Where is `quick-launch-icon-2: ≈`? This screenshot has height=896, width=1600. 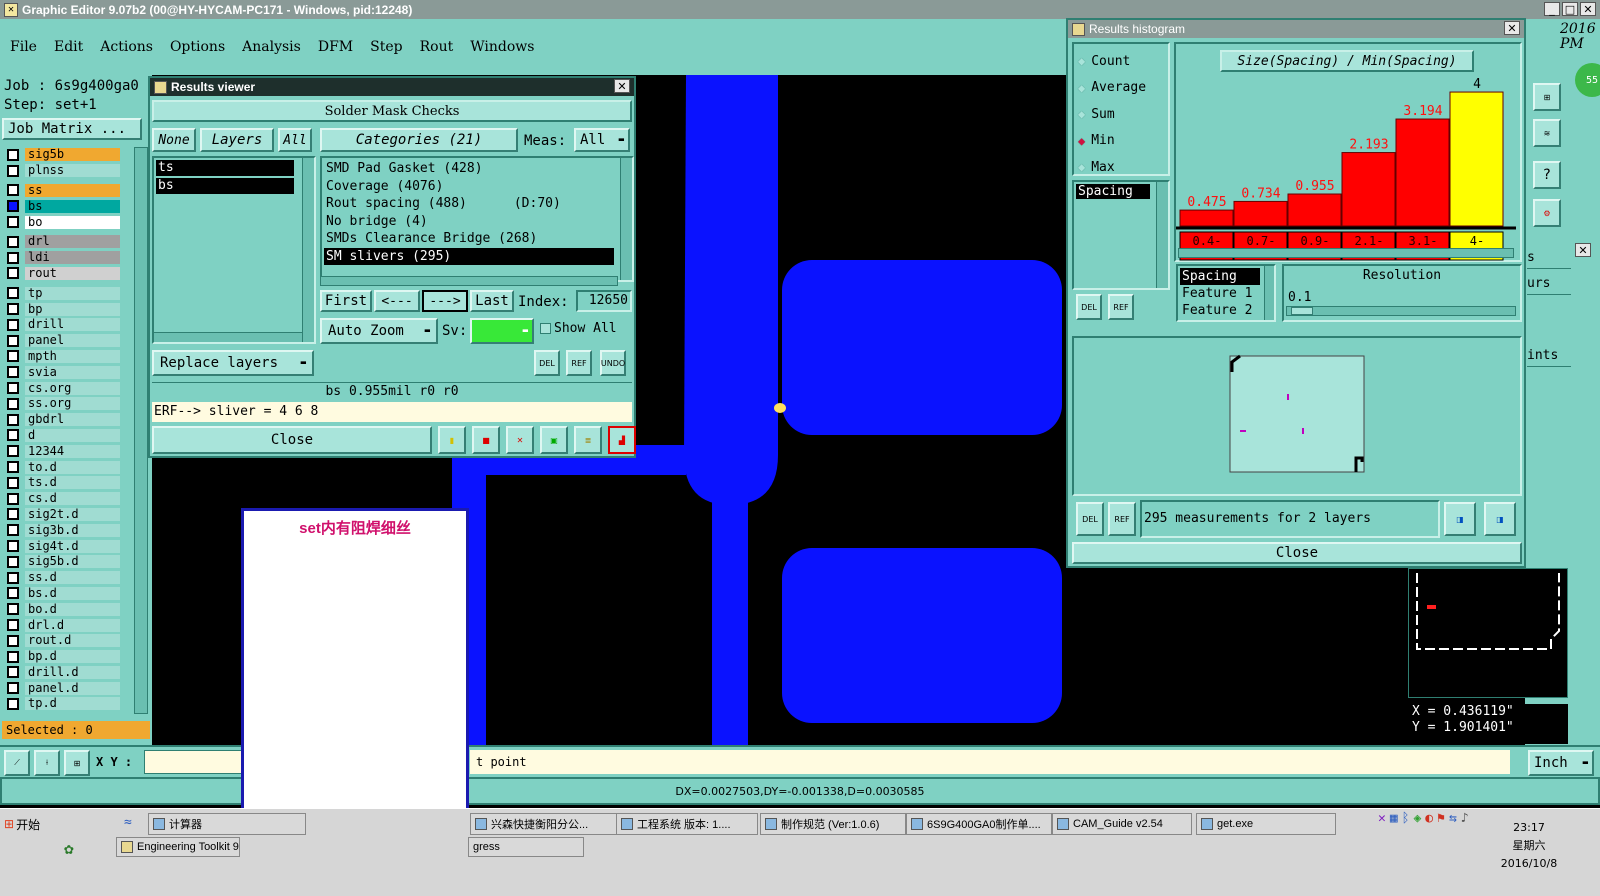 quick-launch-icon-2: ≈ is located at coordinates (132, 823).